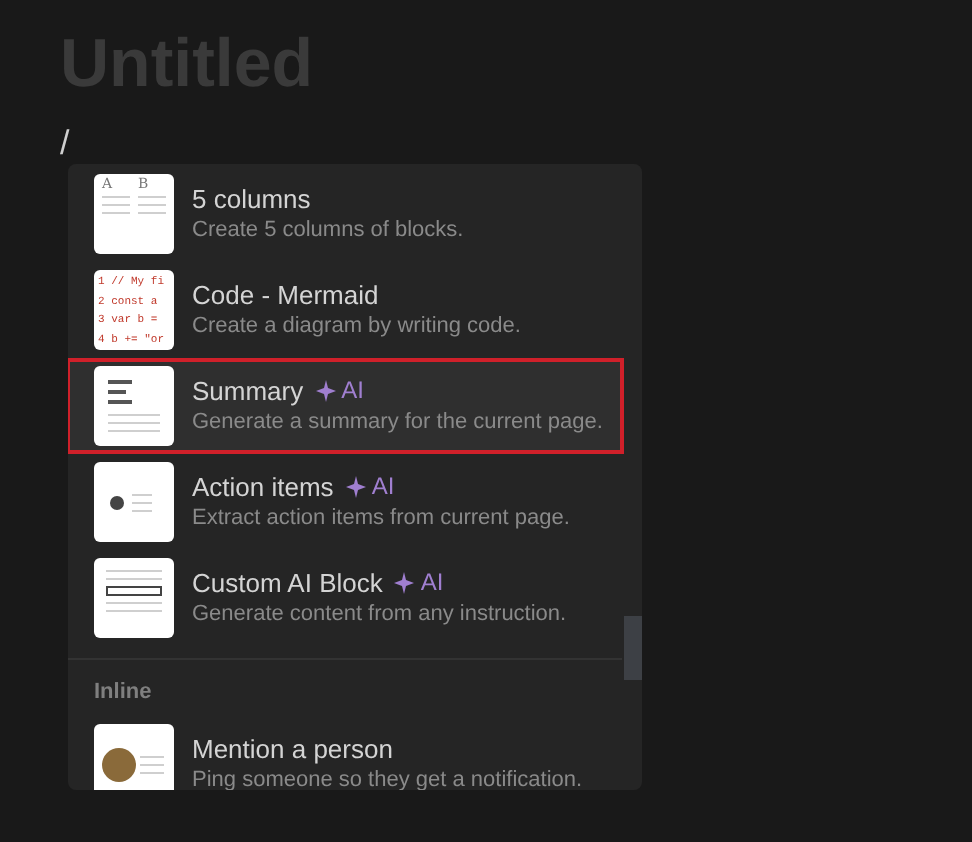 The width and height of the screenshot is (972, 842). Describe the element at coordinates (356, 327) in the screenshot. I see `item-description: Create a diagram by writing code.` at that location.